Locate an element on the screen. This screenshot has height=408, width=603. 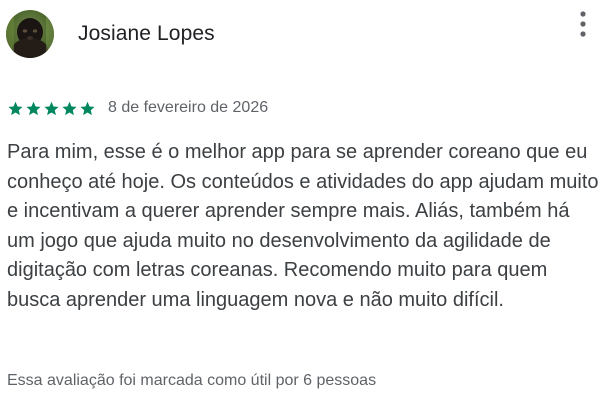
avatar is located at coordinates (30, 34).